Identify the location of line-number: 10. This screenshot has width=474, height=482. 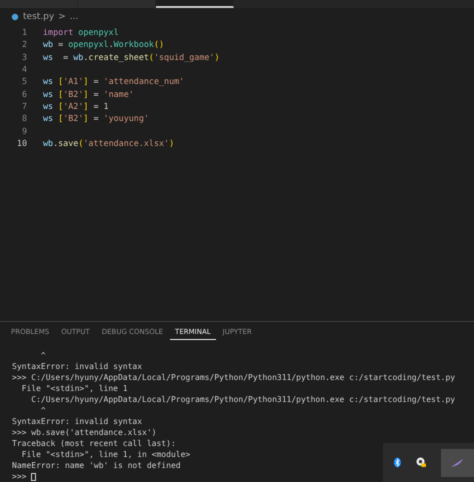
(21, 143).